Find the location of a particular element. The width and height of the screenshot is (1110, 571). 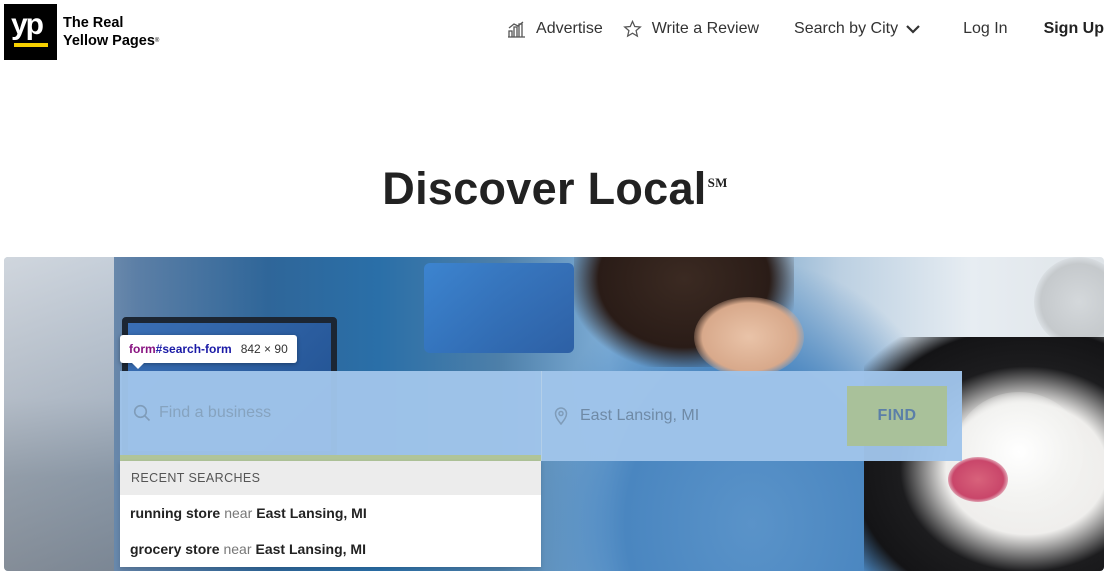

recent-search-term: grocery store is located at coordinates (175, 549).